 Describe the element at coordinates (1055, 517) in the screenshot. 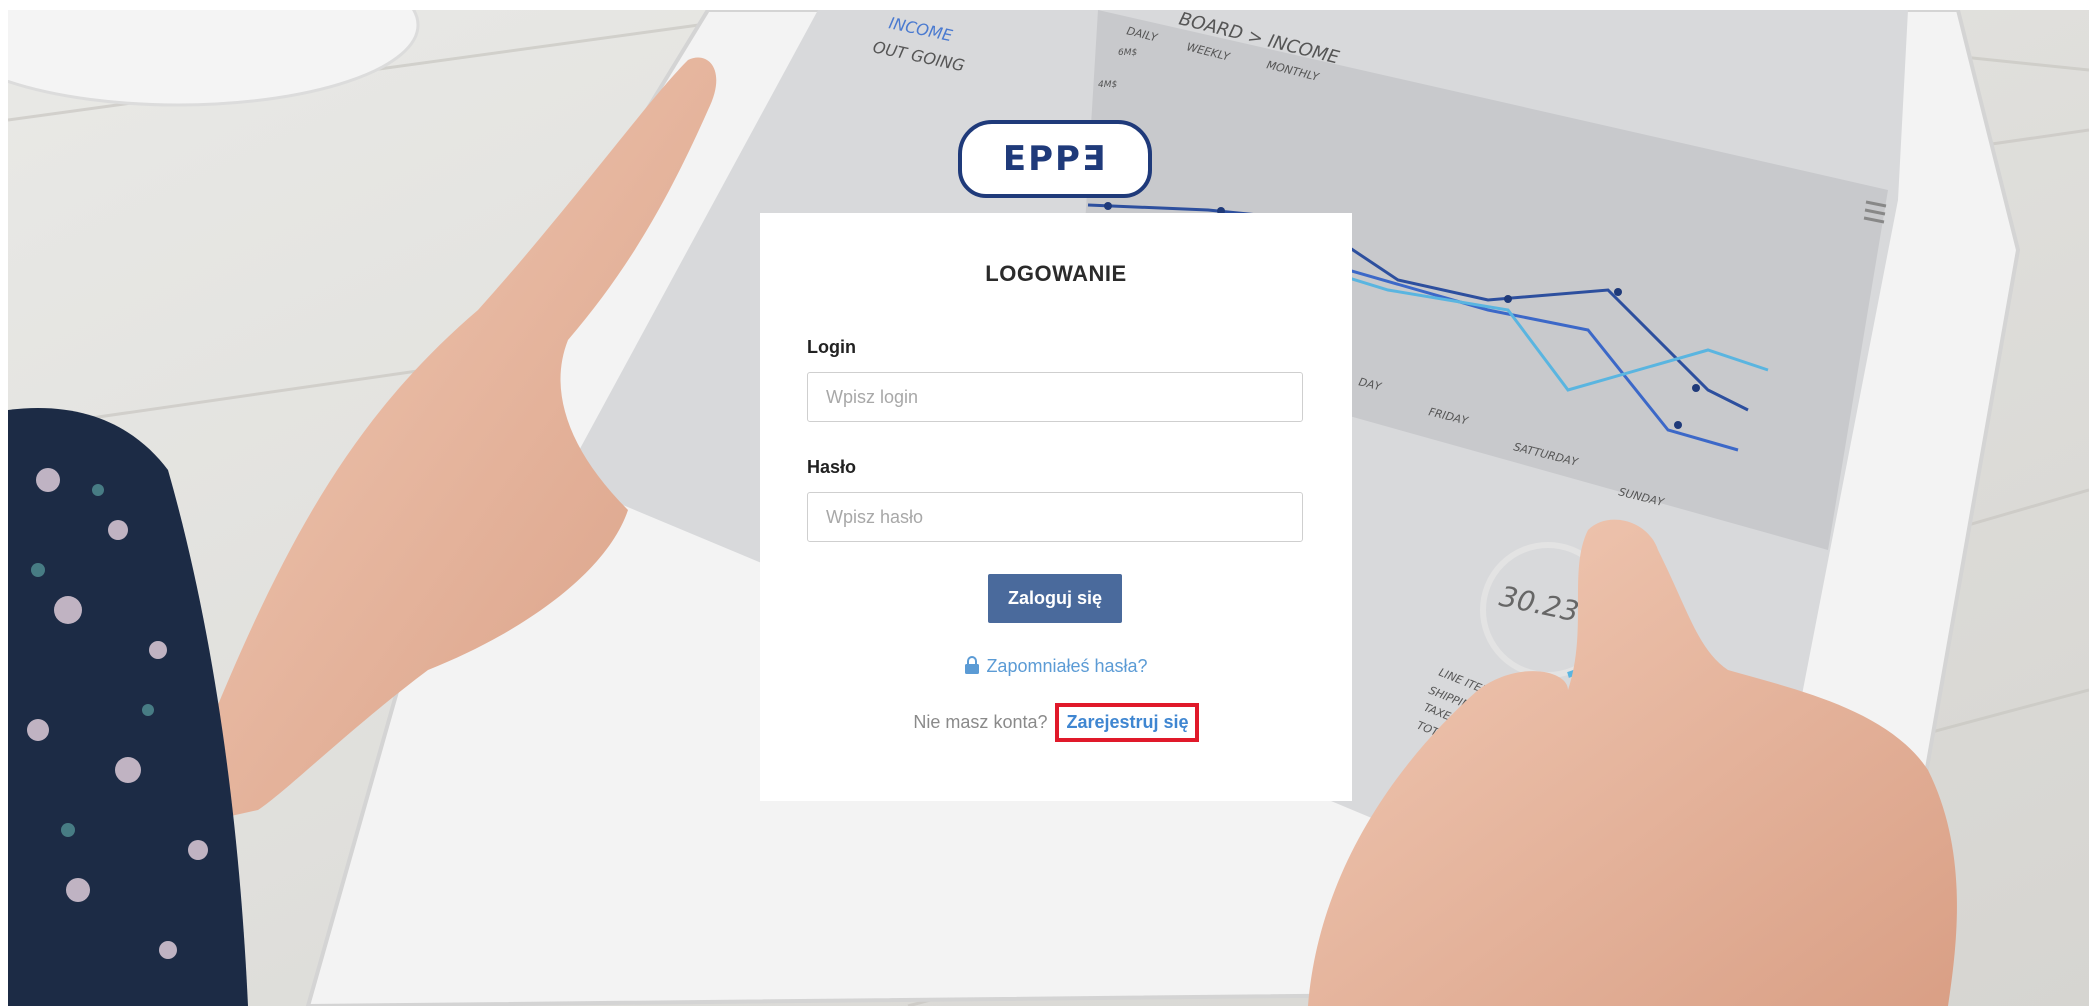

I see `password-input` at that location.